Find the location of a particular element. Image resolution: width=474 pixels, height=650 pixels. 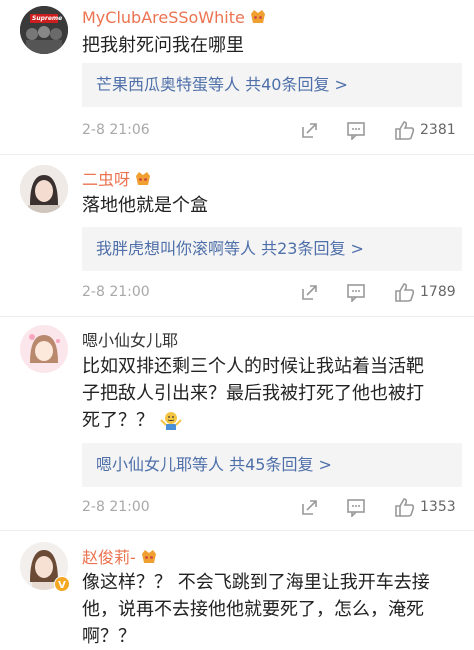

comment-text: 落地他就是个盒 is located at coordinates (145, 205).